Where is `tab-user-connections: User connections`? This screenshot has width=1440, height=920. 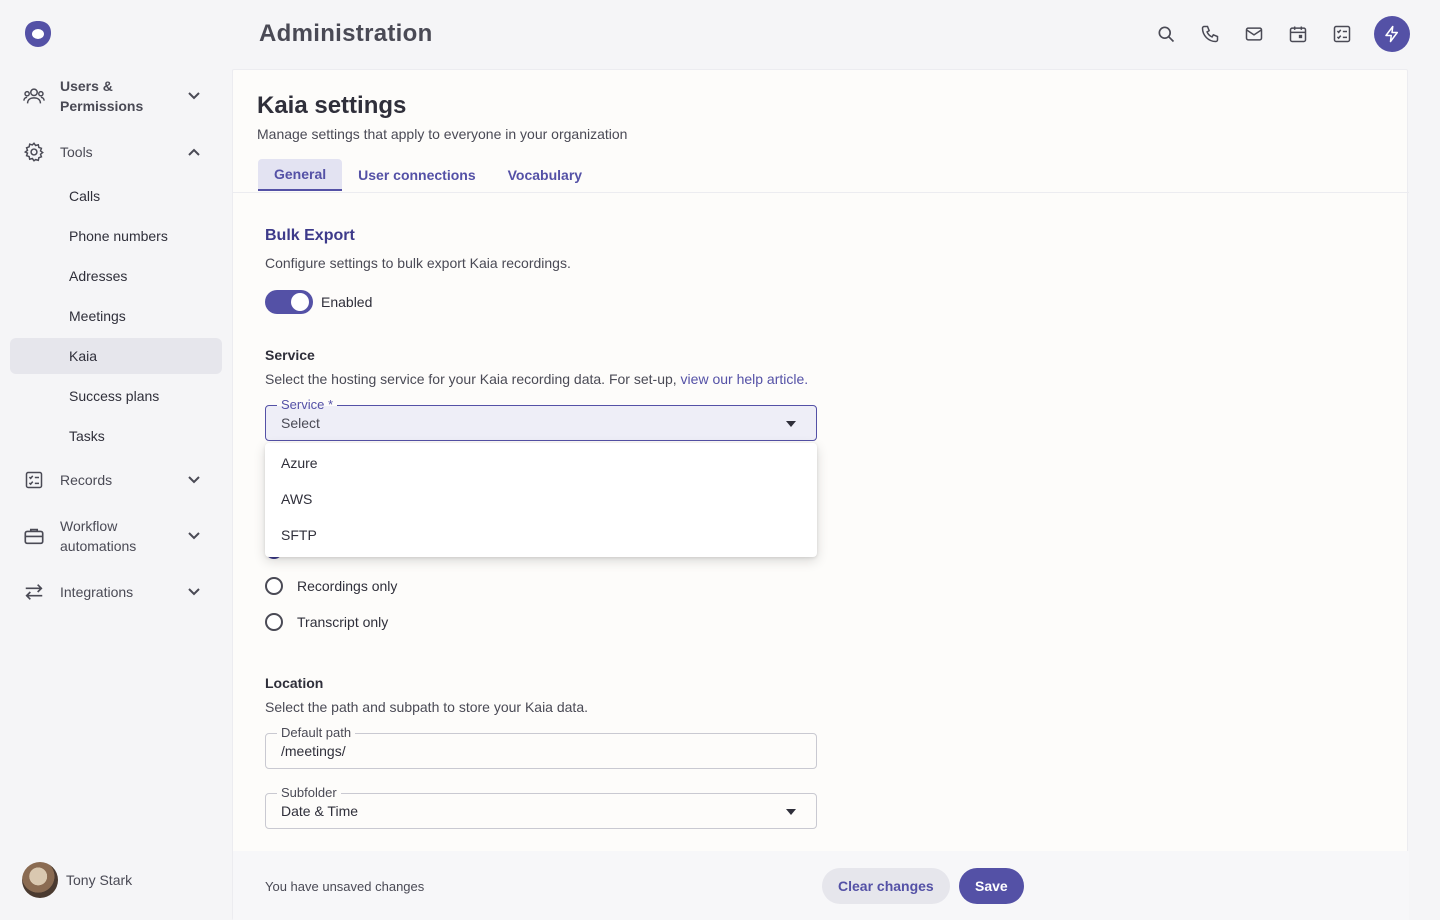
tab-user-connections: User connections is located at coordinates (416, 175).